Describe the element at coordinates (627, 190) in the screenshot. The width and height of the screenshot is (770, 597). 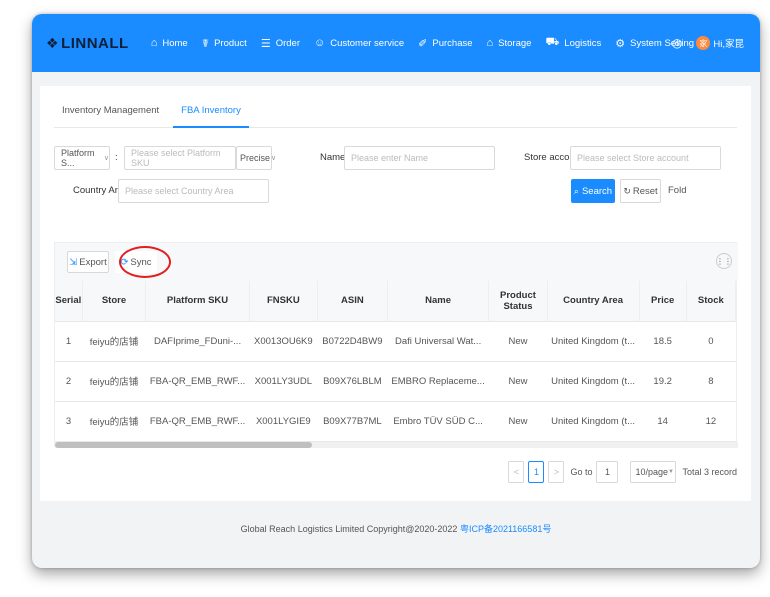
I see `reset-icon: ↻` at that location.